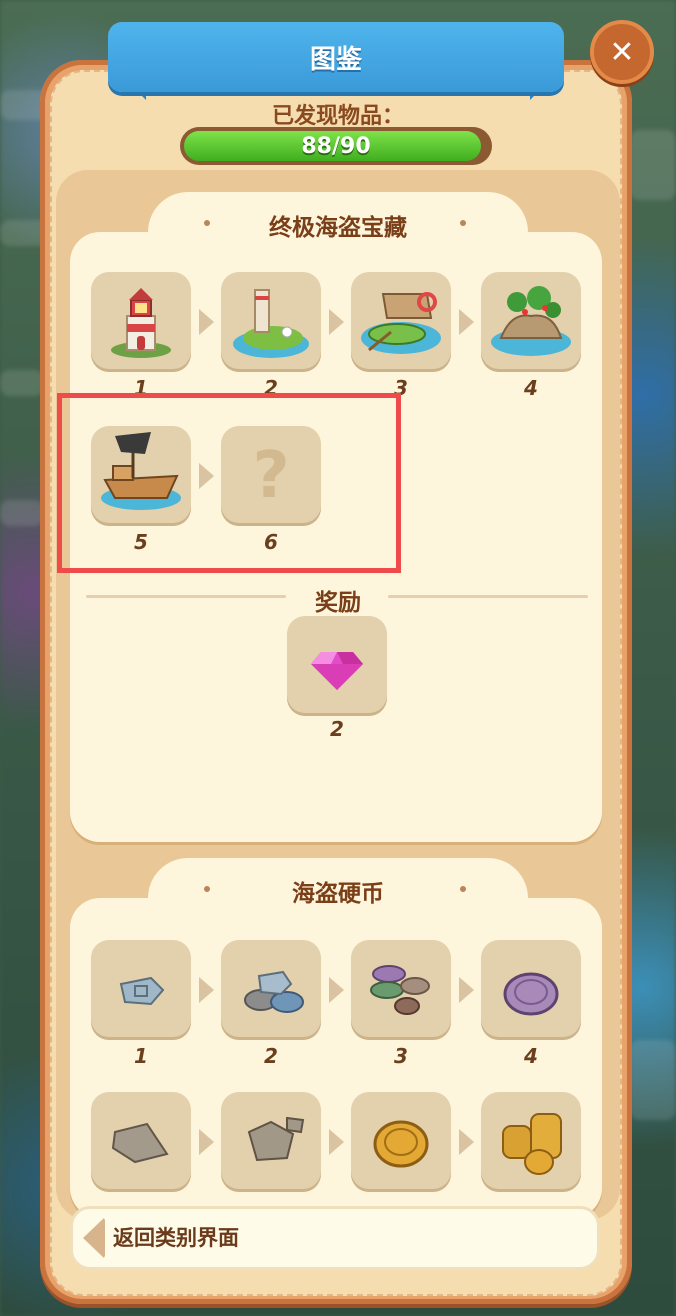 Image resolution: width=676 pixels, height=1316 pixels. Describe the element at coordinates (141, 1056) in the screenshot. I see `chain2-item-1-level: 1` at that location.